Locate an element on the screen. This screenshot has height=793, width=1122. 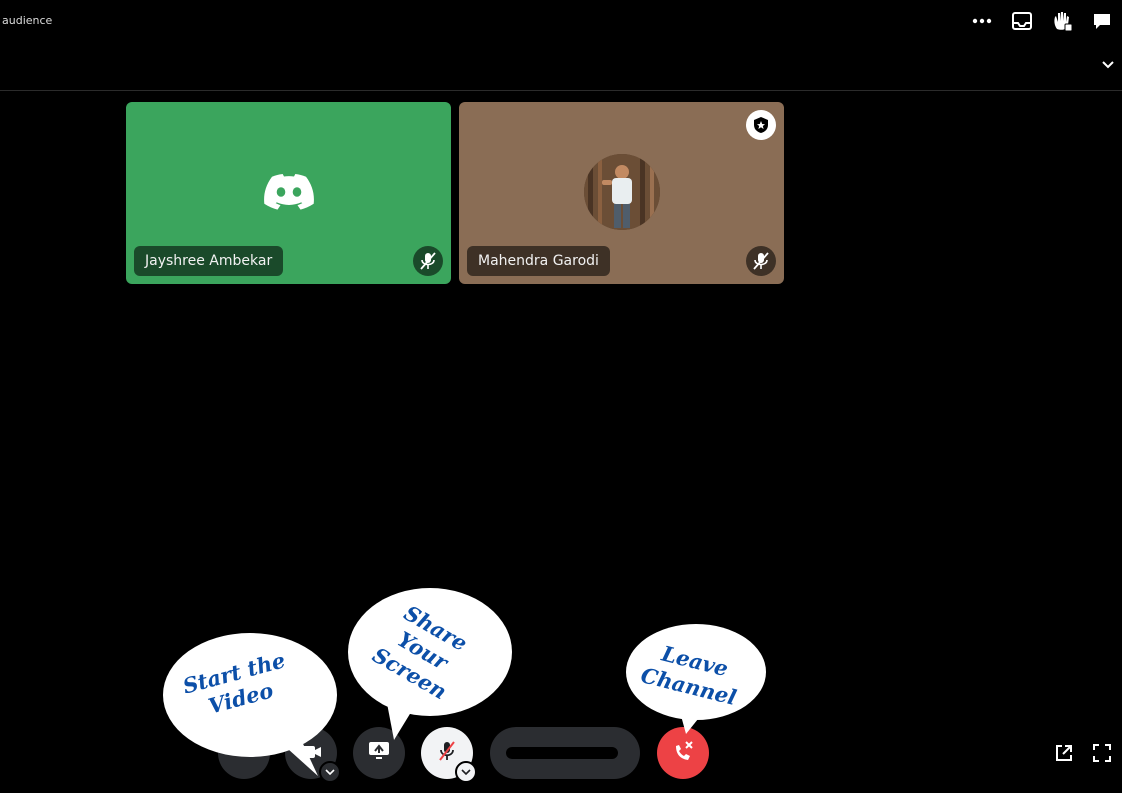
inbox-icon is located at coordinates (1022, 21).